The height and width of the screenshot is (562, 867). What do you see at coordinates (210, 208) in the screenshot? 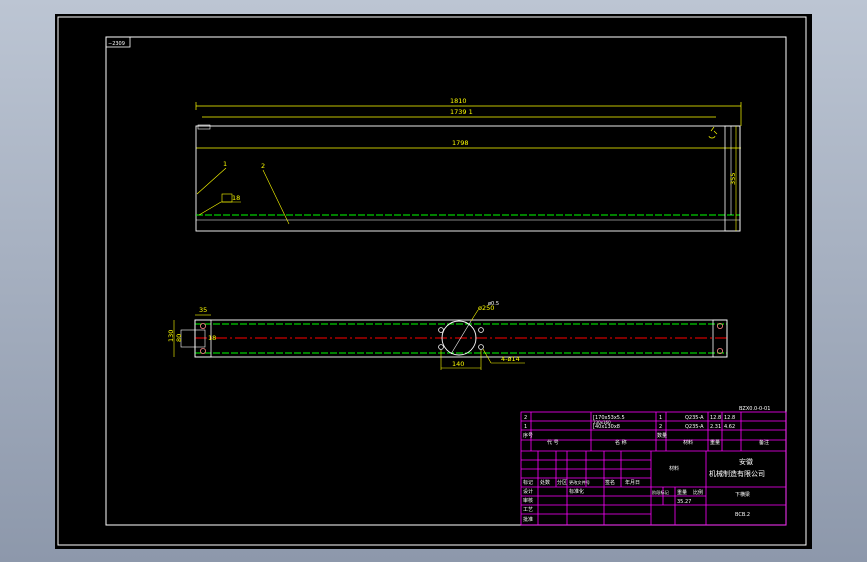
I see `weld-leader` at bounding box center [210, 208].